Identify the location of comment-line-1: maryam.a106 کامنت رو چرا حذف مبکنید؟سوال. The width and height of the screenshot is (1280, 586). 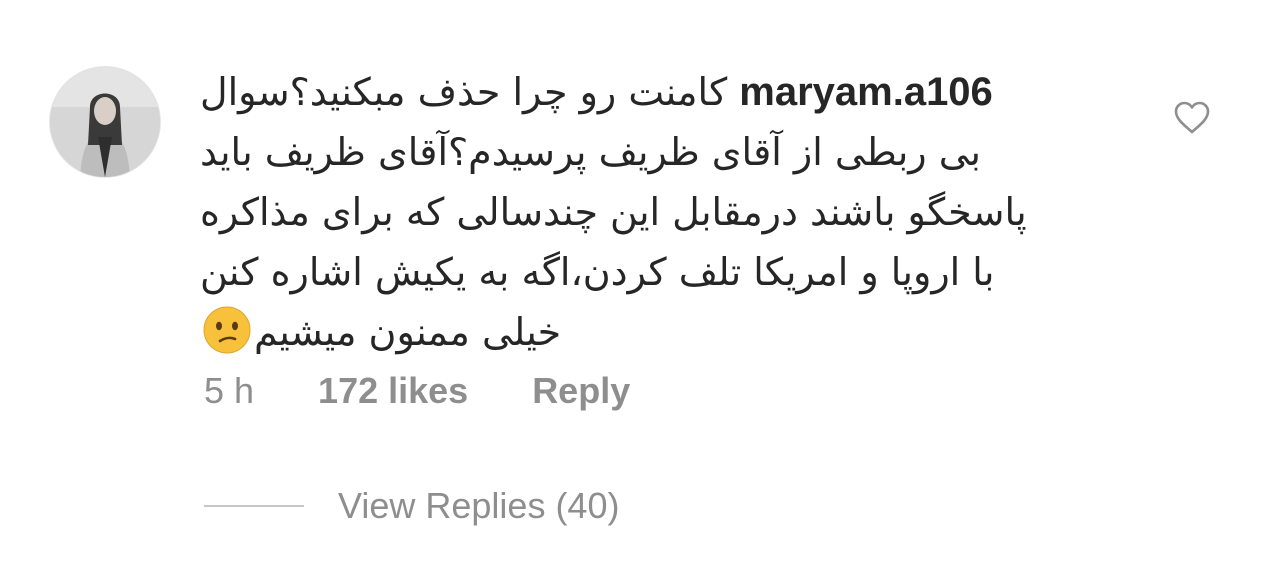
(650, 92).